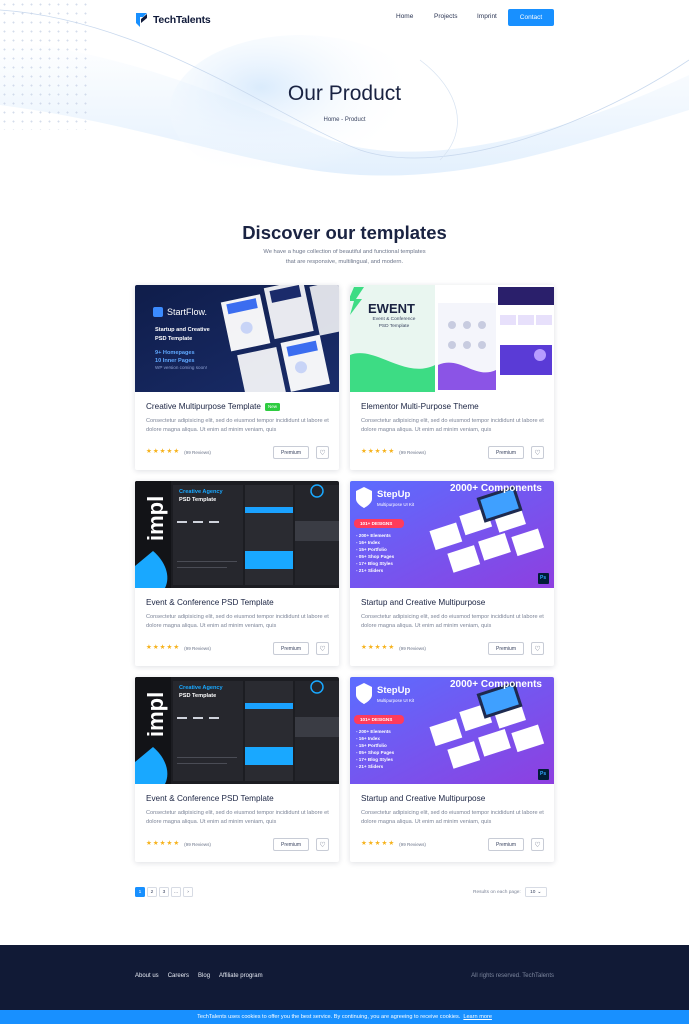 This screenshot has width=689, height=1024. I want to click on card-title-text: Creative Multipurpose Template, so click(203, 406).